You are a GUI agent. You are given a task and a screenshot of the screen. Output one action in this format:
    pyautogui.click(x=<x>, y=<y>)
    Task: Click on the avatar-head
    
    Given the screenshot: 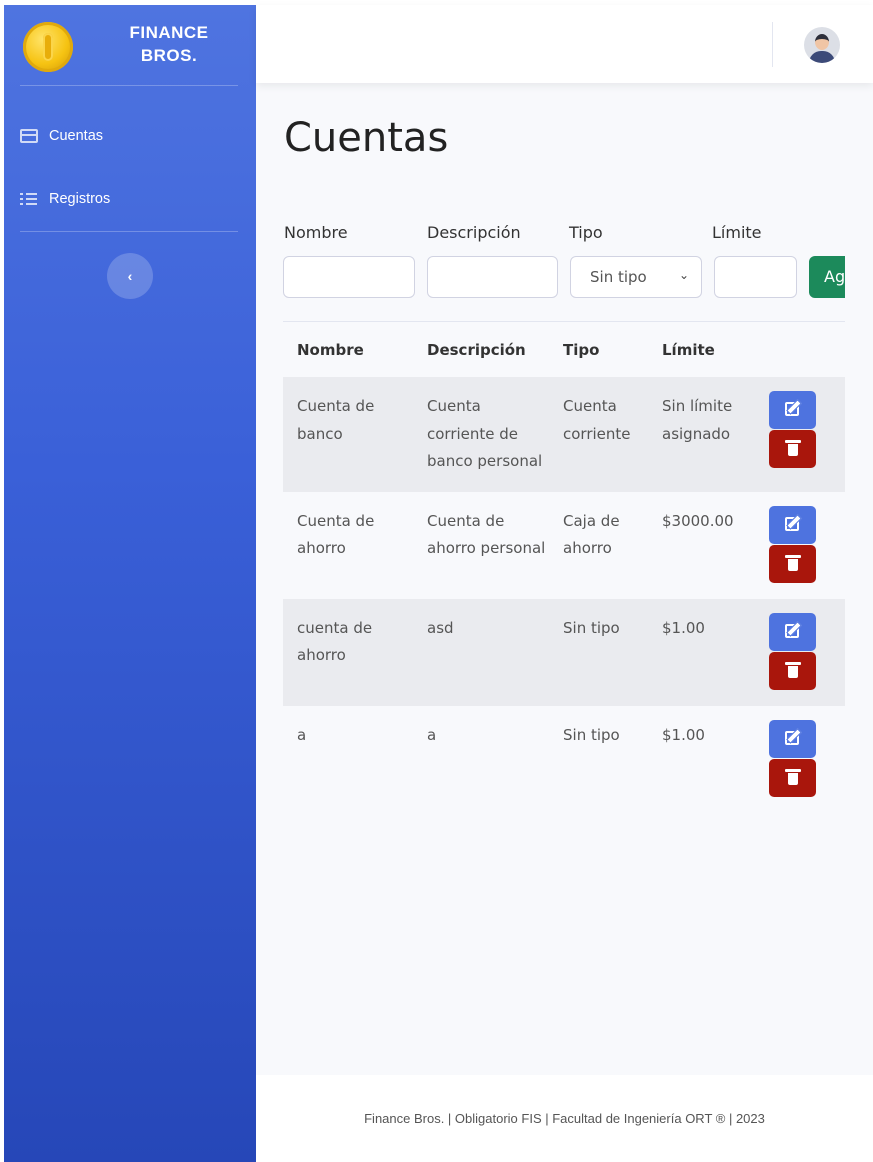 What is the action you would take?
    pyautogui.click(x=822, y=42)
    